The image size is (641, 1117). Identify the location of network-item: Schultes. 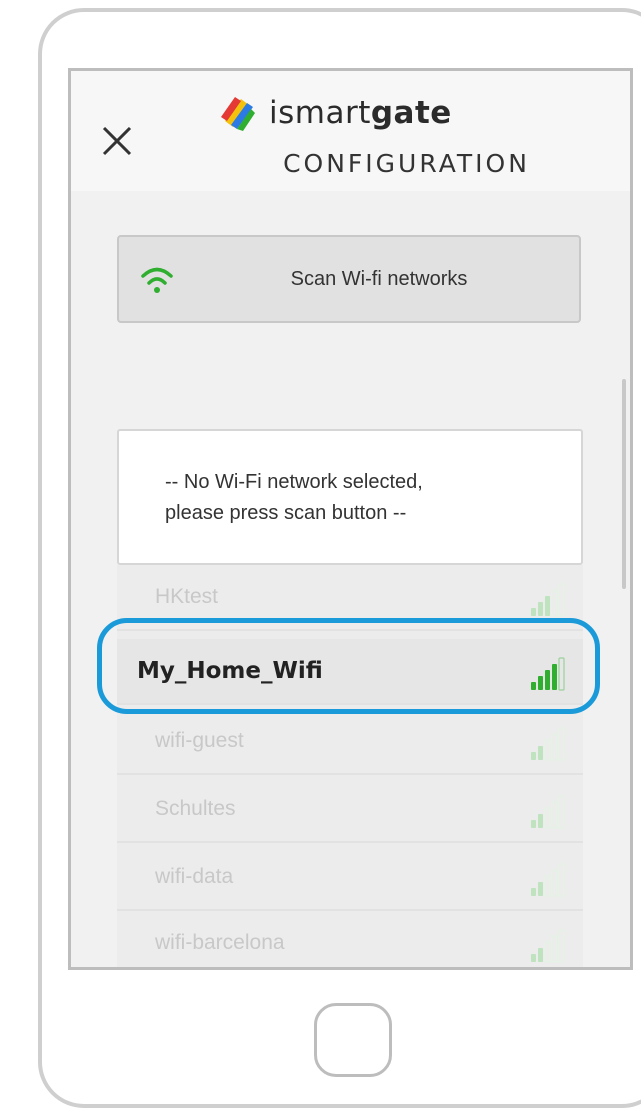
(350, 810).